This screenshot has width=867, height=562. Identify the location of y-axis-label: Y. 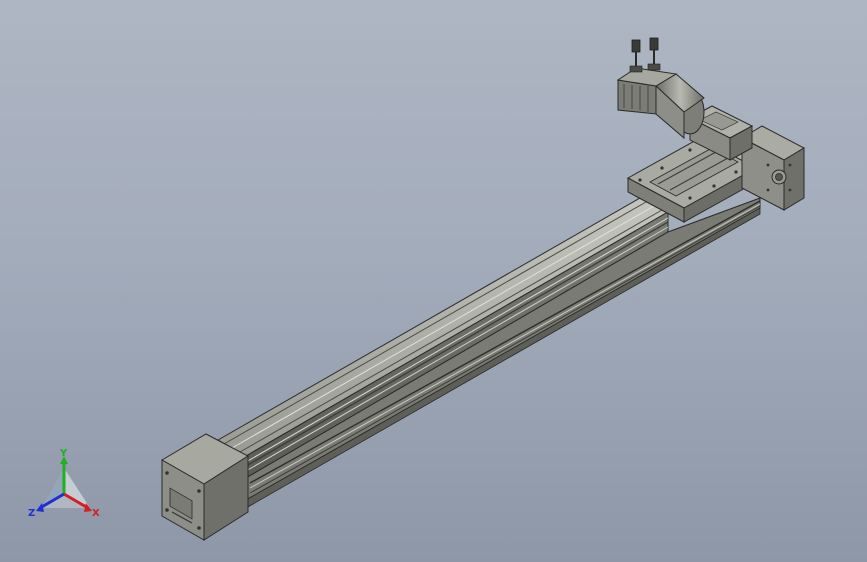
(63, 453).